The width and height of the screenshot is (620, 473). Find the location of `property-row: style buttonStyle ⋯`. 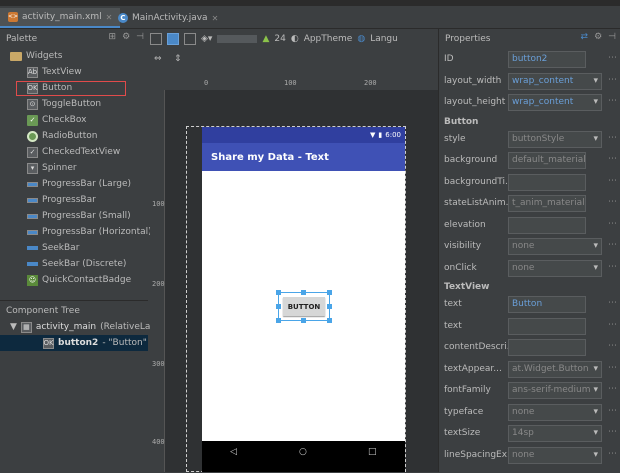

property-row: style buttonStyle ⋯ is located at coordinates (529, 140).